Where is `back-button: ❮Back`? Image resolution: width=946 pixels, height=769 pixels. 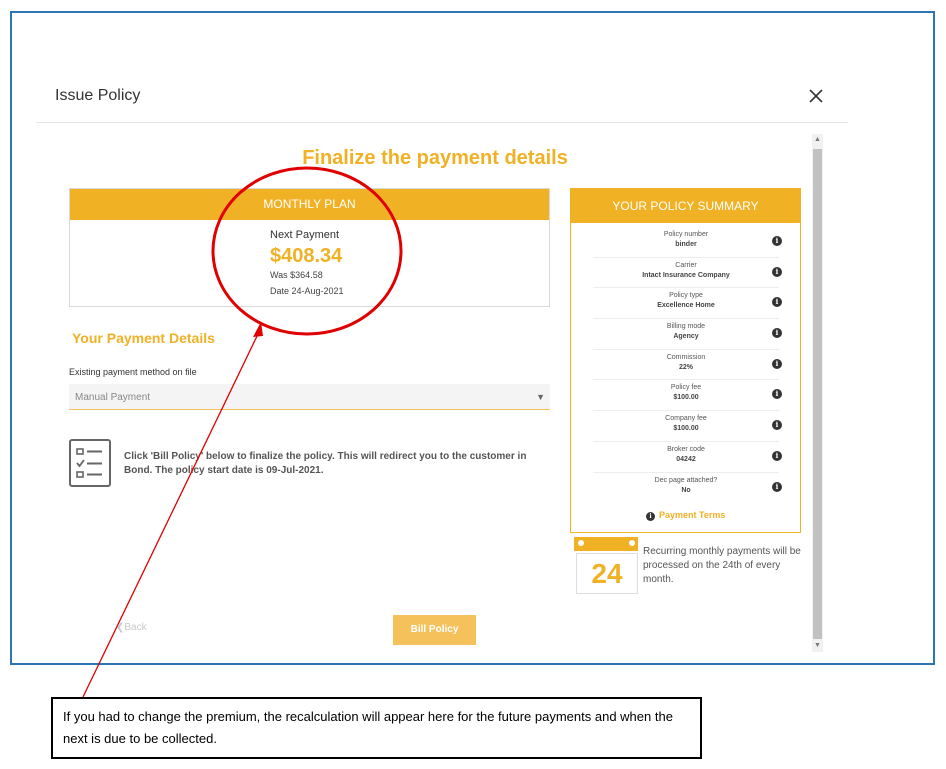 back-button: ❮Back is located at coordinates (131, 627).